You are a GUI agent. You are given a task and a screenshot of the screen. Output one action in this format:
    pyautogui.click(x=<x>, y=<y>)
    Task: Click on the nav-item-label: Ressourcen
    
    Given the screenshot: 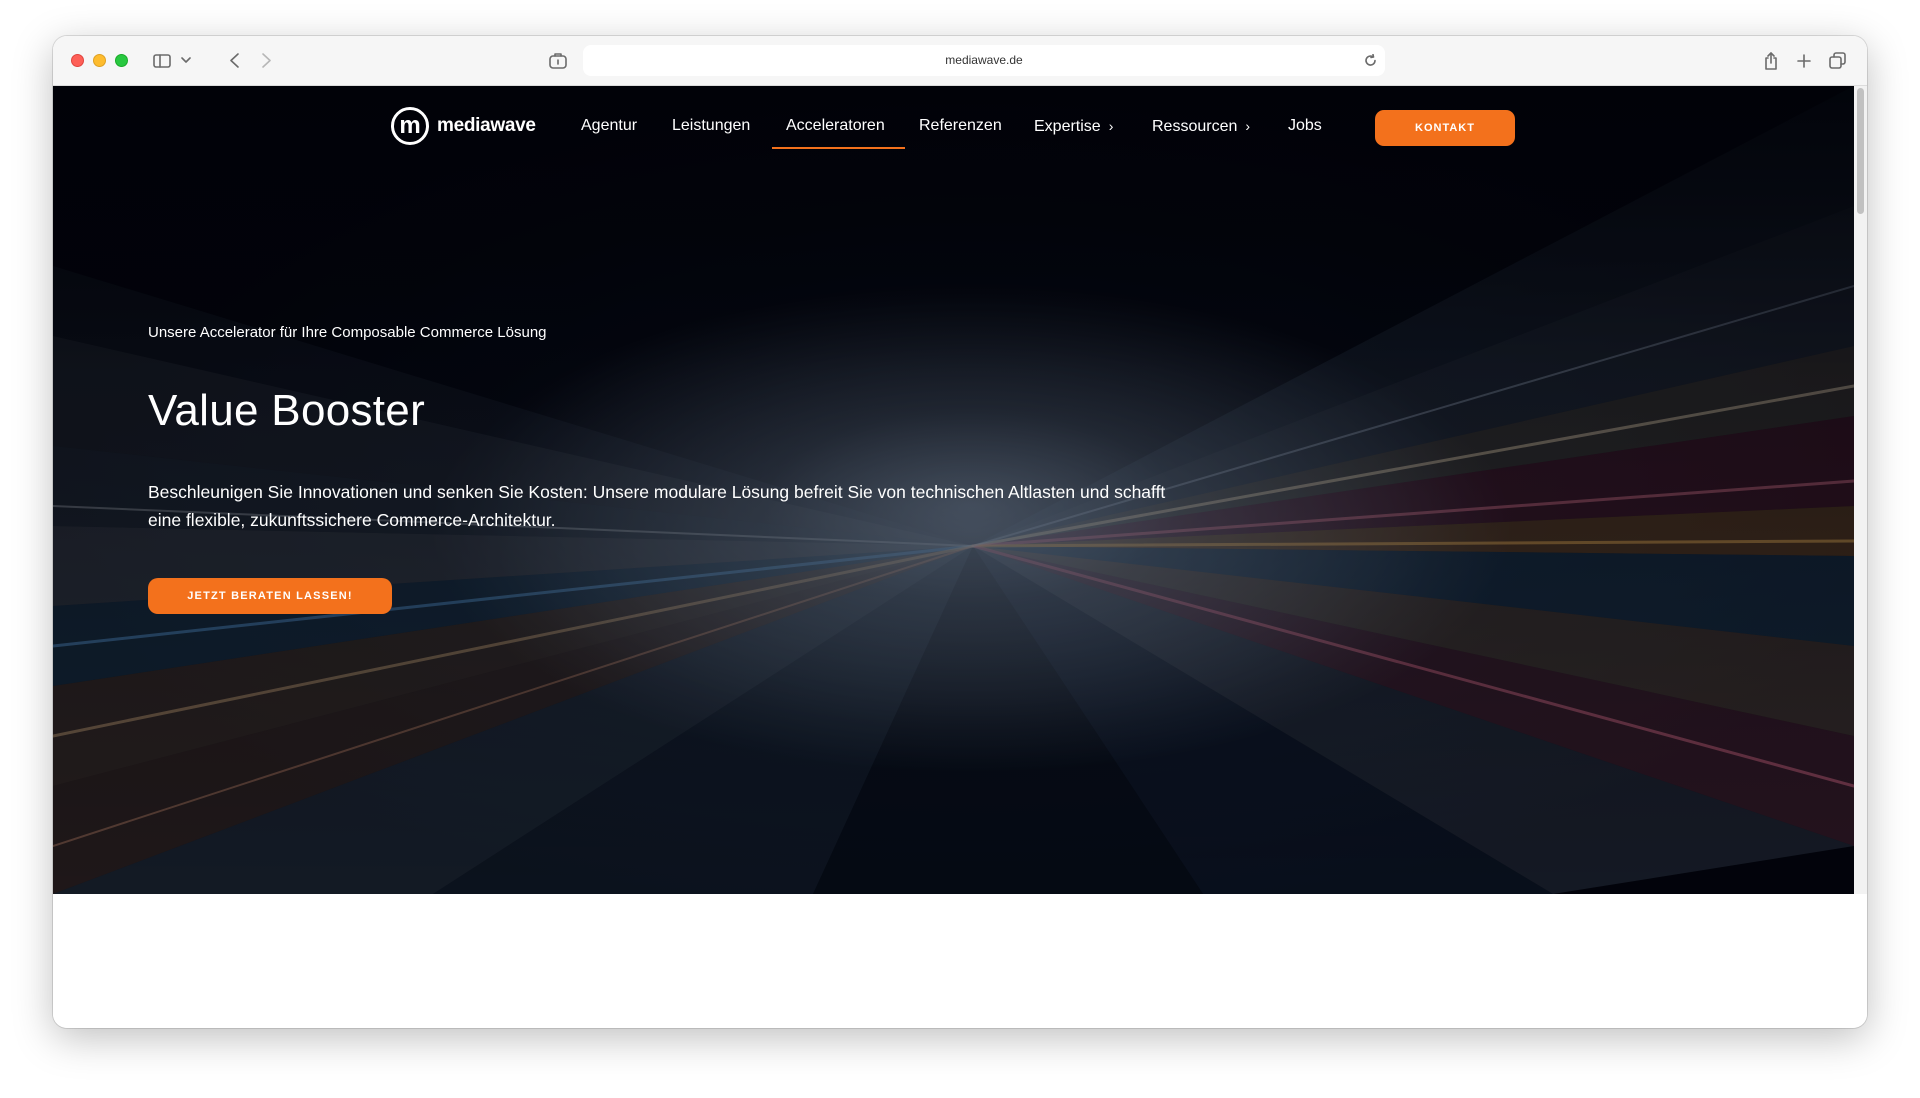 What is the action you would take?
    pyautogui.click(x=1195, y=126)
    